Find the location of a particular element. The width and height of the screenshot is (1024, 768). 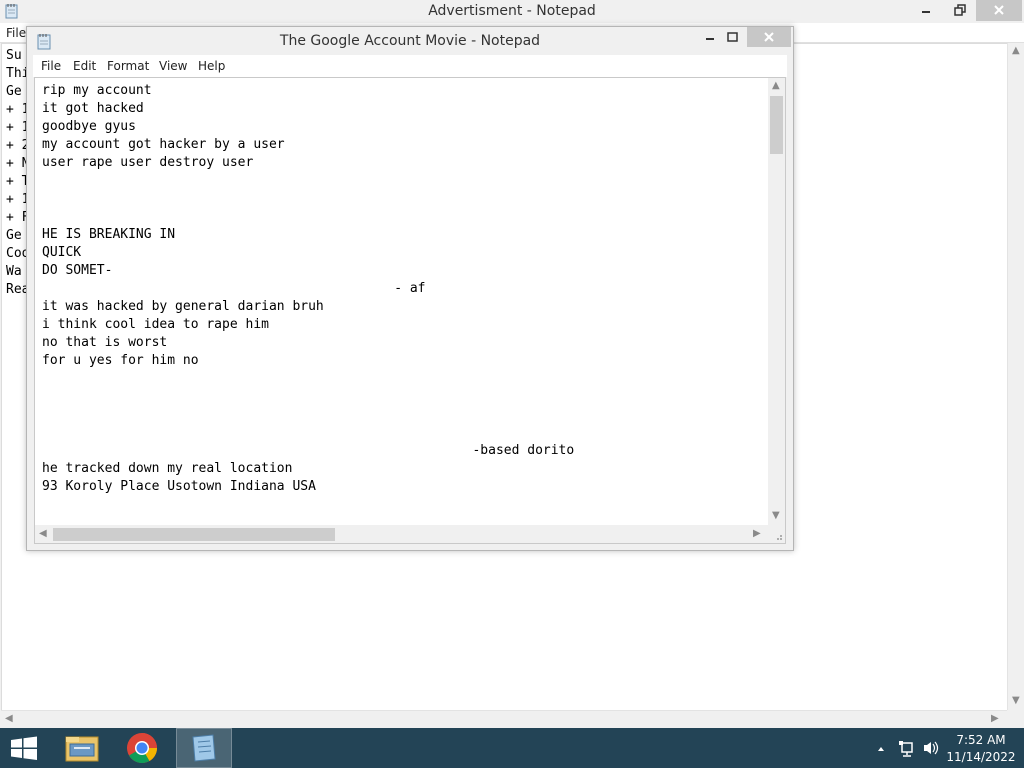

windows-logo-icon is located at coordinates (24, 748).